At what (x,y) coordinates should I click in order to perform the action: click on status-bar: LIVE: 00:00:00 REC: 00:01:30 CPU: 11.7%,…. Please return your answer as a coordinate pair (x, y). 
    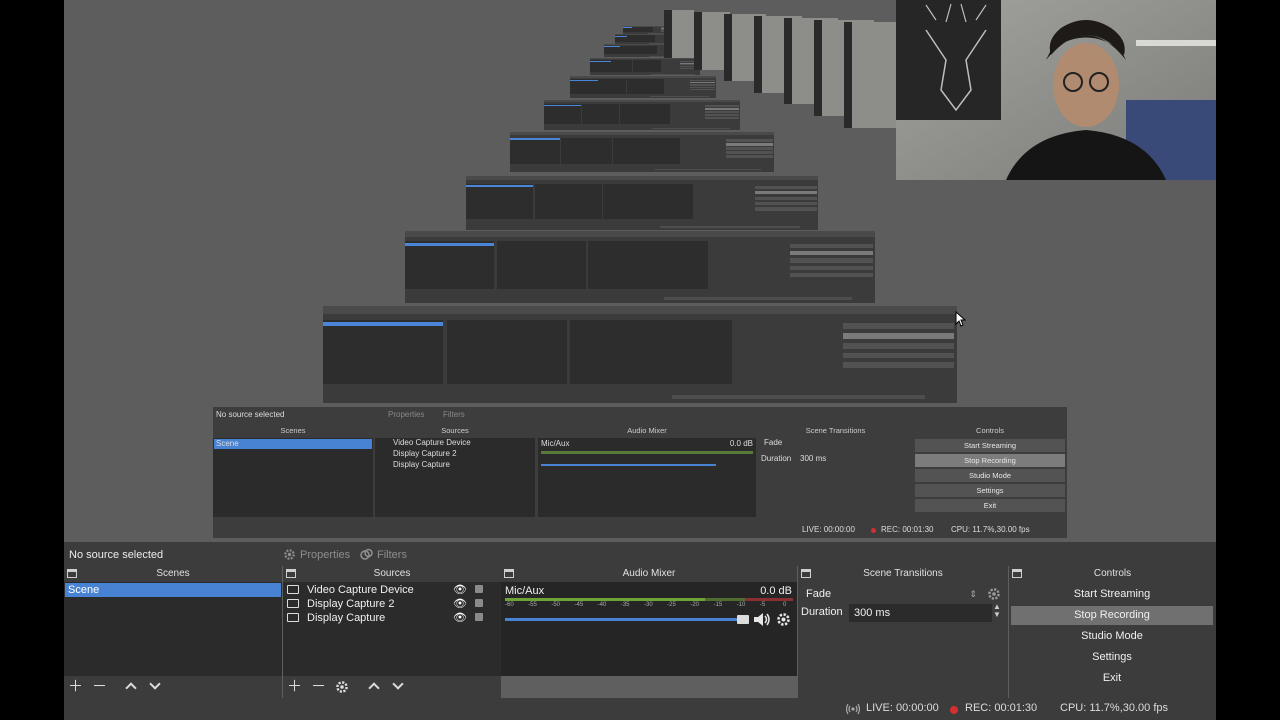
    Looking at the image, I should click on (640, 709).